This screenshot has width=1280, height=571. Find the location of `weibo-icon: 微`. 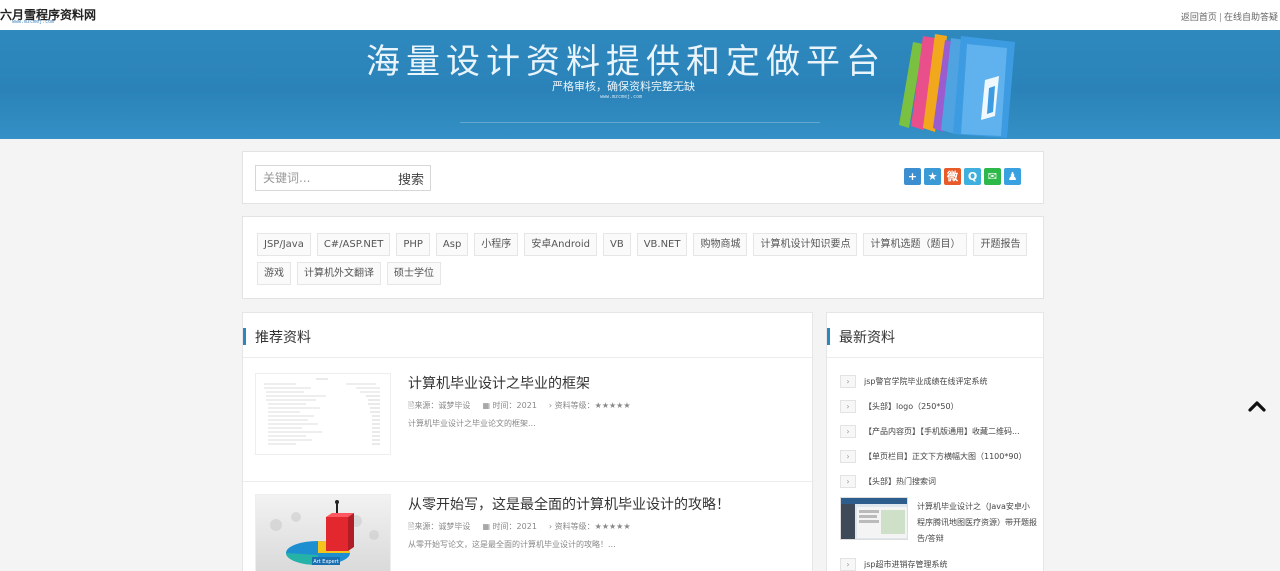

weibo-icon: 微 is located at coordinates (952, 176).